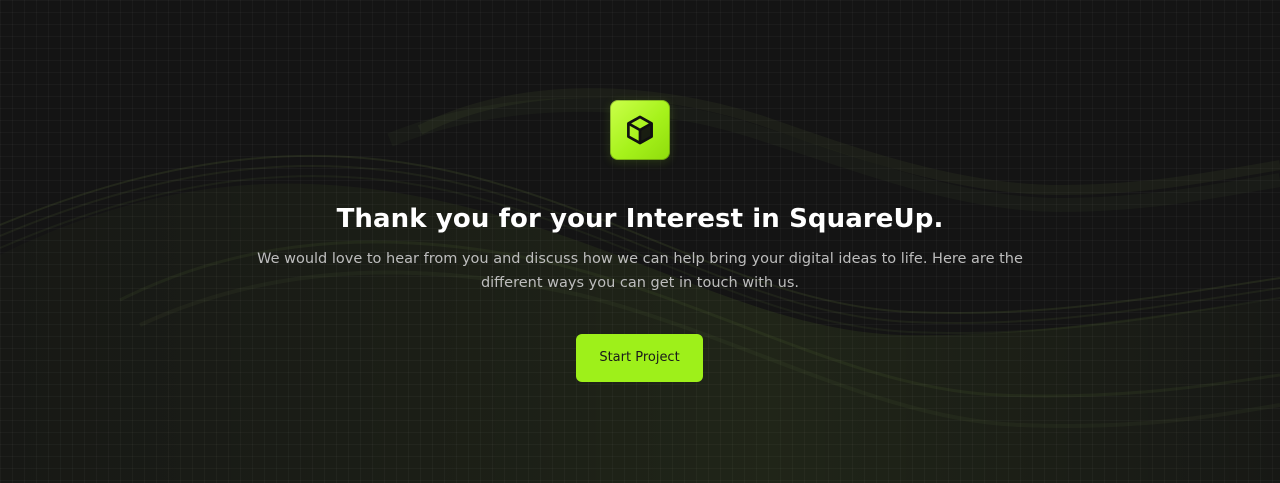 The width and height of the screenshot is (1280, 483). I want to click on cube-icon, so click(640, 130).